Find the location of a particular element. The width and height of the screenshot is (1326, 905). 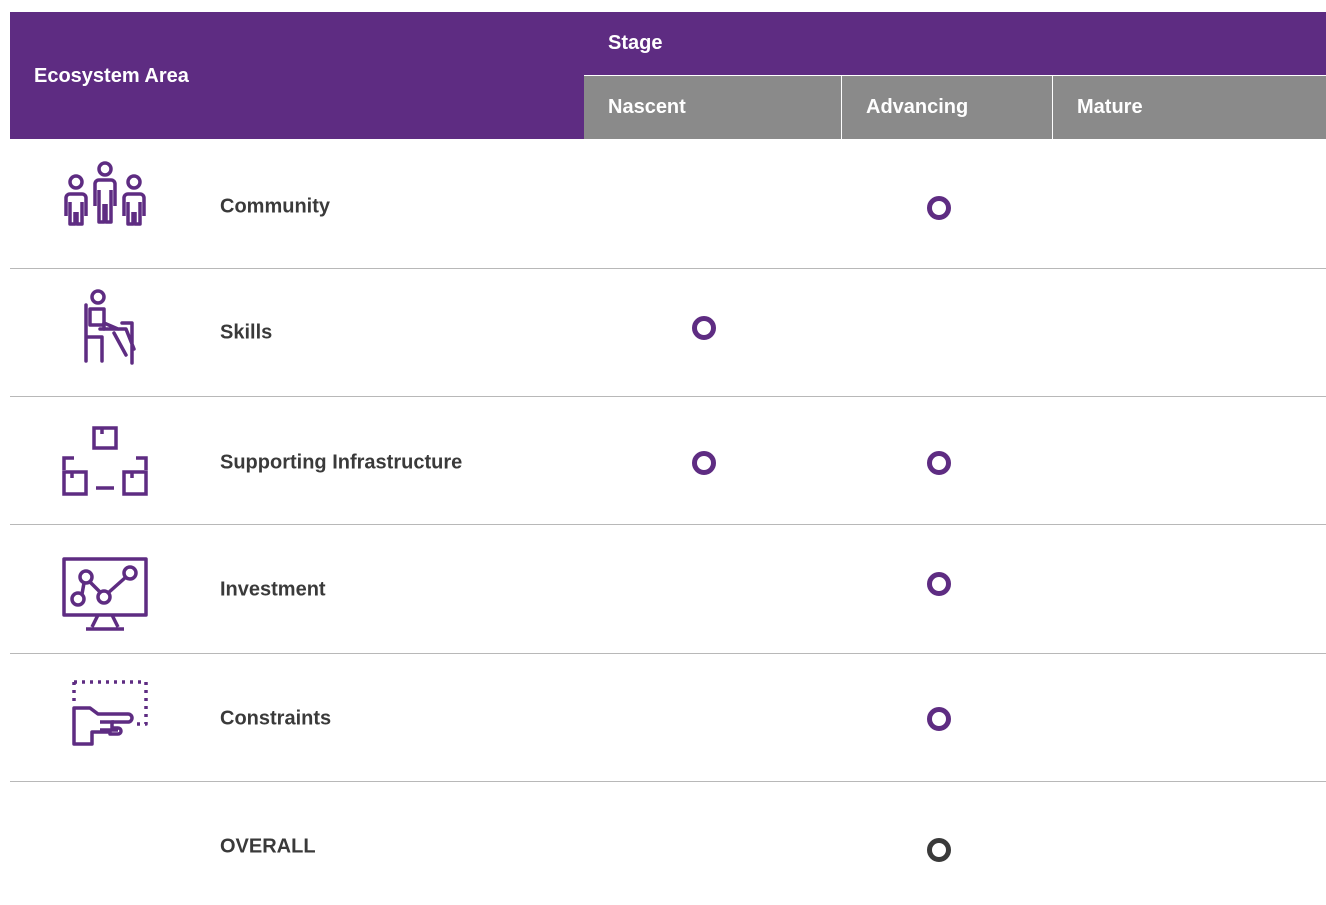

stage-column-label: Nascent is located at coordinates (647, 107).